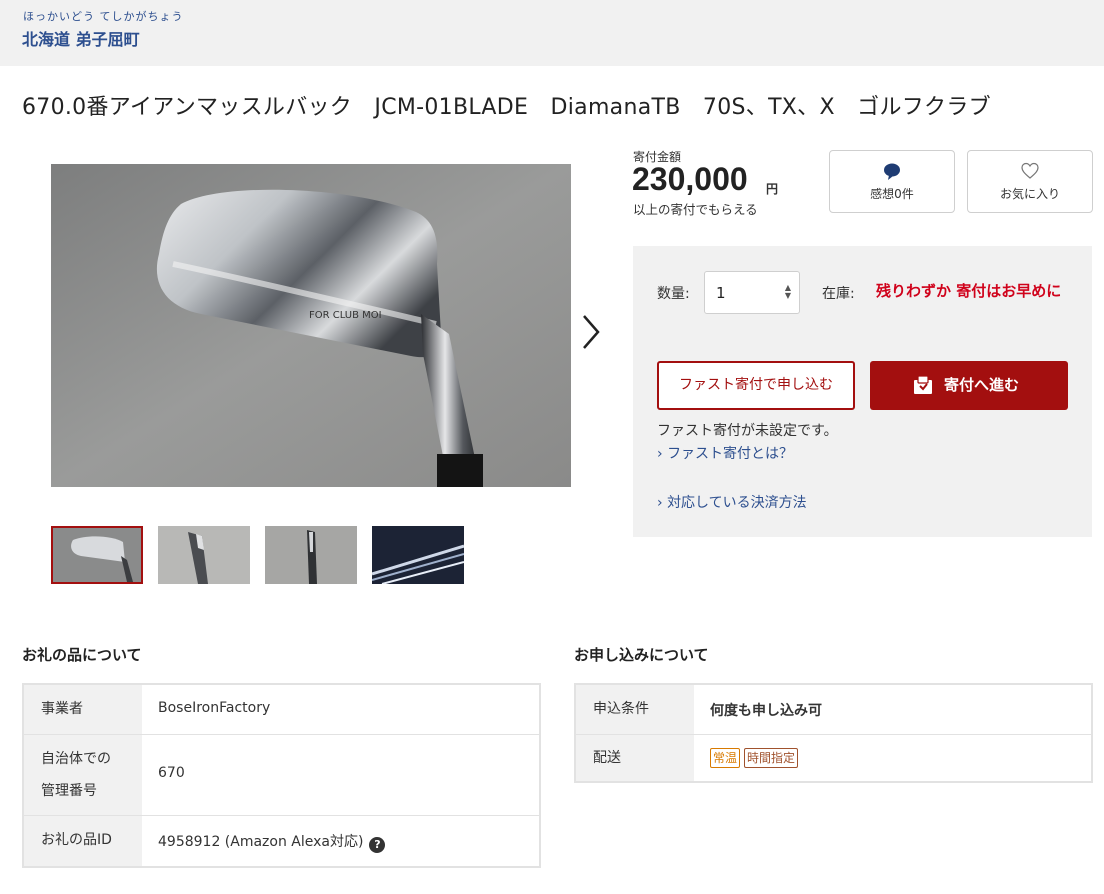  Describe the element at coordinates (690, 179) in the screenshot. I see `donation-amount: 230,000` at that location.